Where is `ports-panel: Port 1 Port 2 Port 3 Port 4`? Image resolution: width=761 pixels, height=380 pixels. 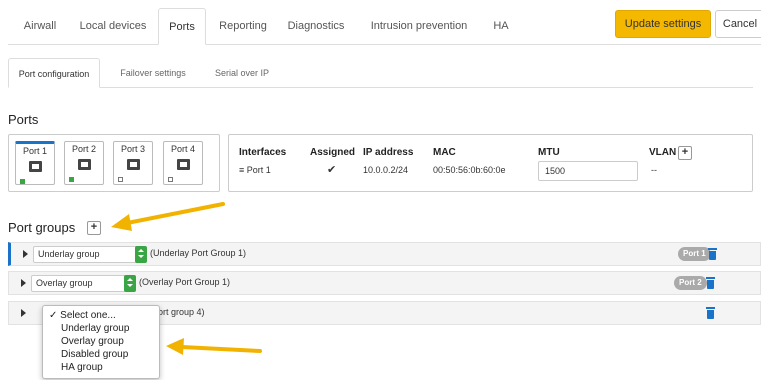
ports-panel: Port 1 Port 2 Port 3 Port 4 is located at coordinates (114, 163).